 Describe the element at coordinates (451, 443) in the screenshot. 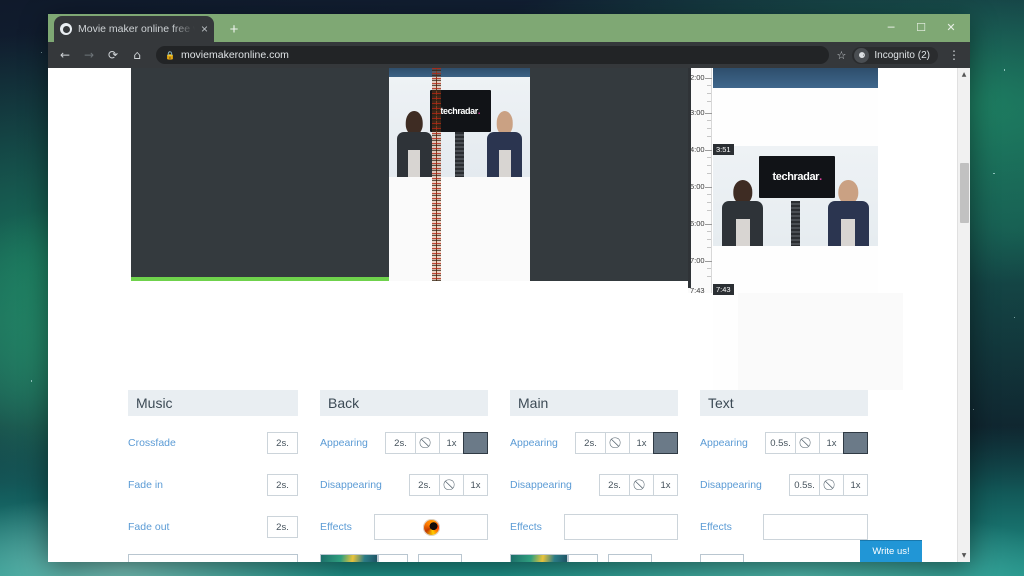

I see `back-appearing-speed-field: 1x` at that location.